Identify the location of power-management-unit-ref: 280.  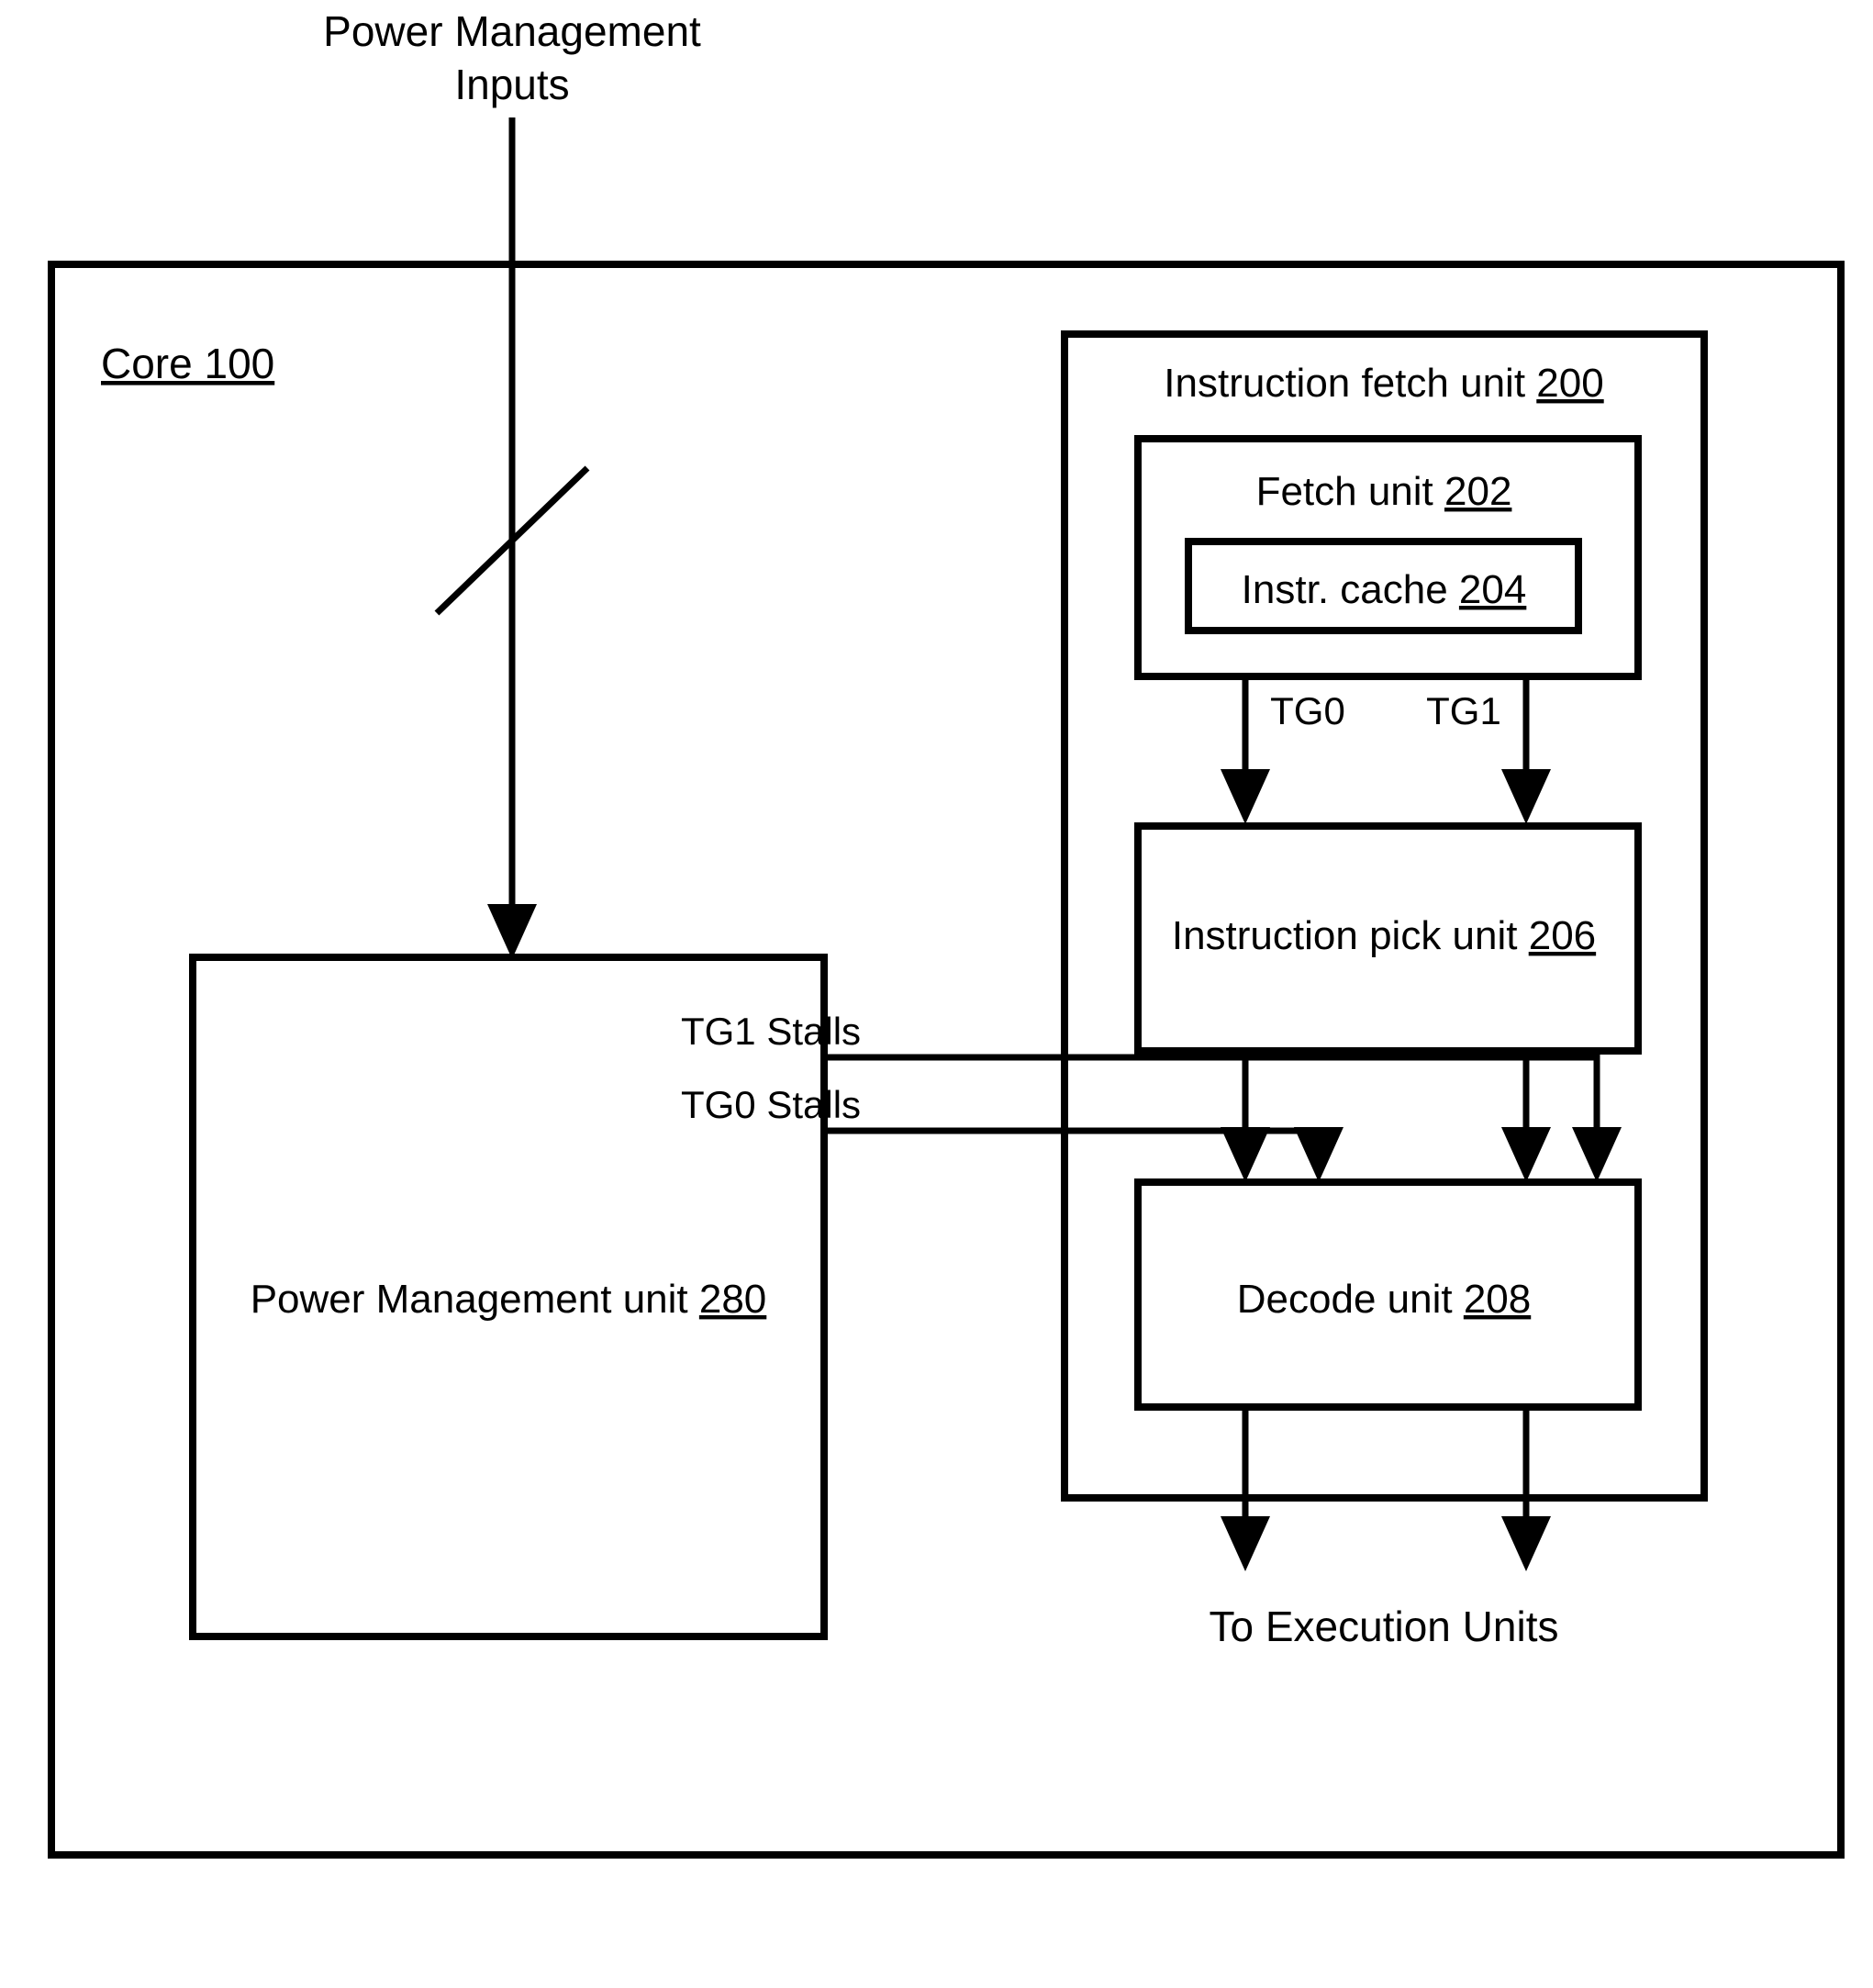
(732, 1299).